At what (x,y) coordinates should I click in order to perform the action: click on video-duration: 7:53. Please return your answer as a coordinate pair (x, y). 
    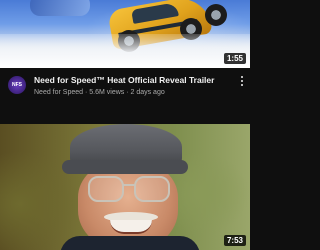
    Looking at the image, I should click on (234, 240).